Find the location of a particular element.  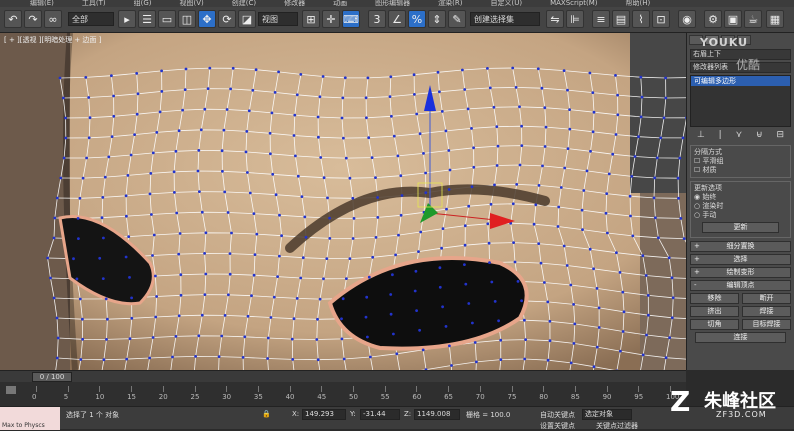

menu-item: 组(G) is located at coordinates (143, 3).